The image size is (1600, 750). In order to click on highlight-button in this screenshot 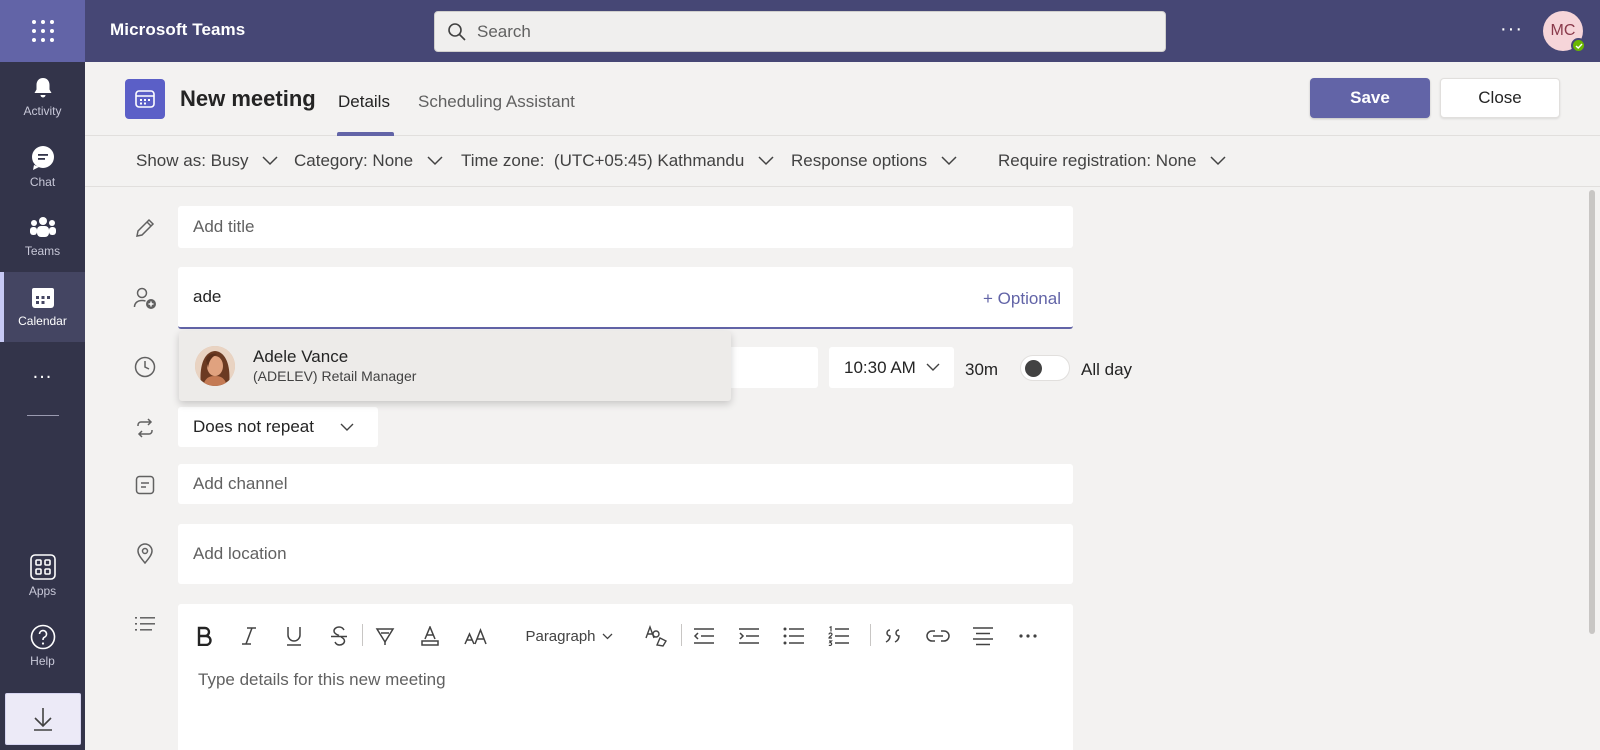, I will do `click(385, 636)`.